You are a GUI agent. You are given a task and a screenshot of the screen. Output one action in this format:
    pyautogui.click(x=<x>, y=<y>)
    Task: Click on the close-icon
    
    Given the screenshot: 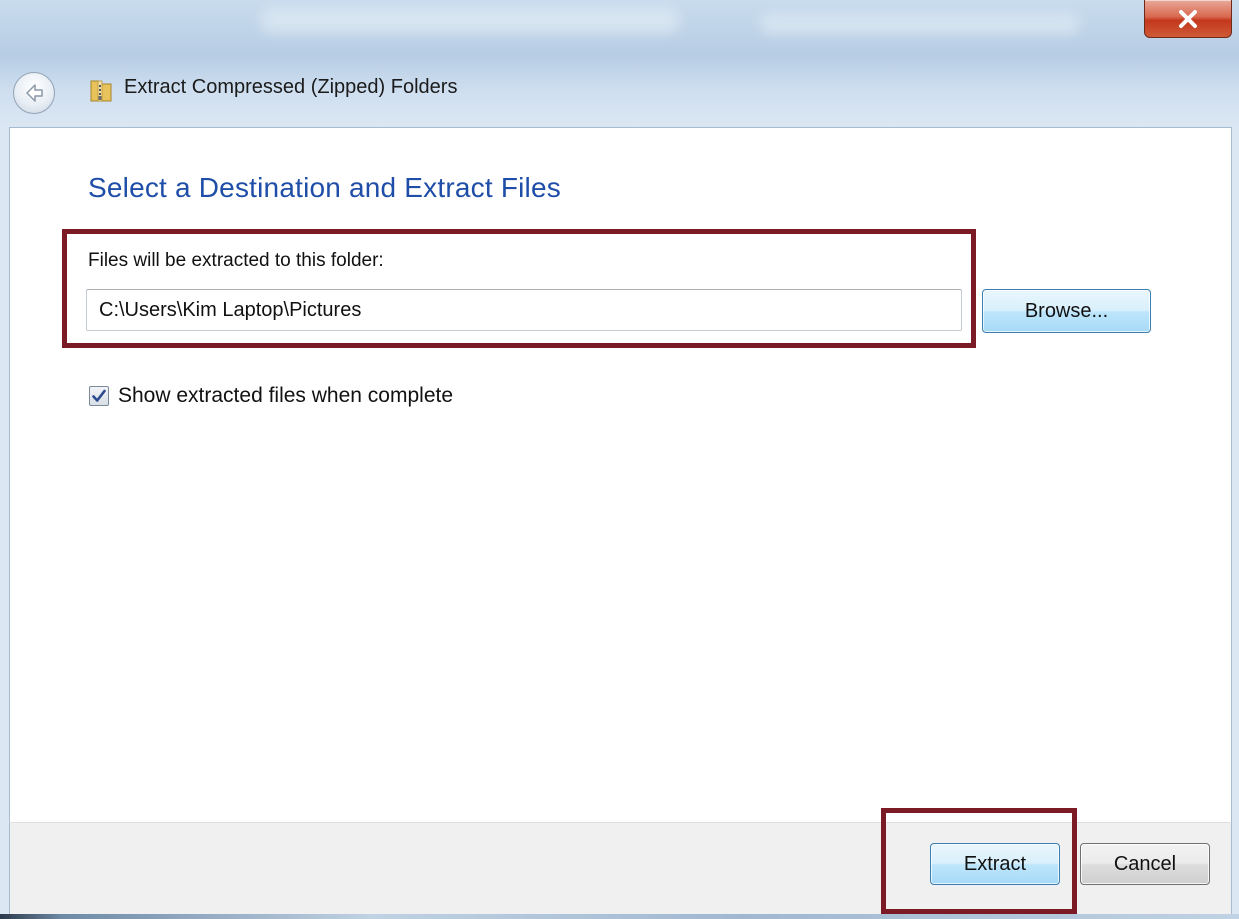 What is the action you would take?
    pyautogui.click(x=1188, y=18)
    